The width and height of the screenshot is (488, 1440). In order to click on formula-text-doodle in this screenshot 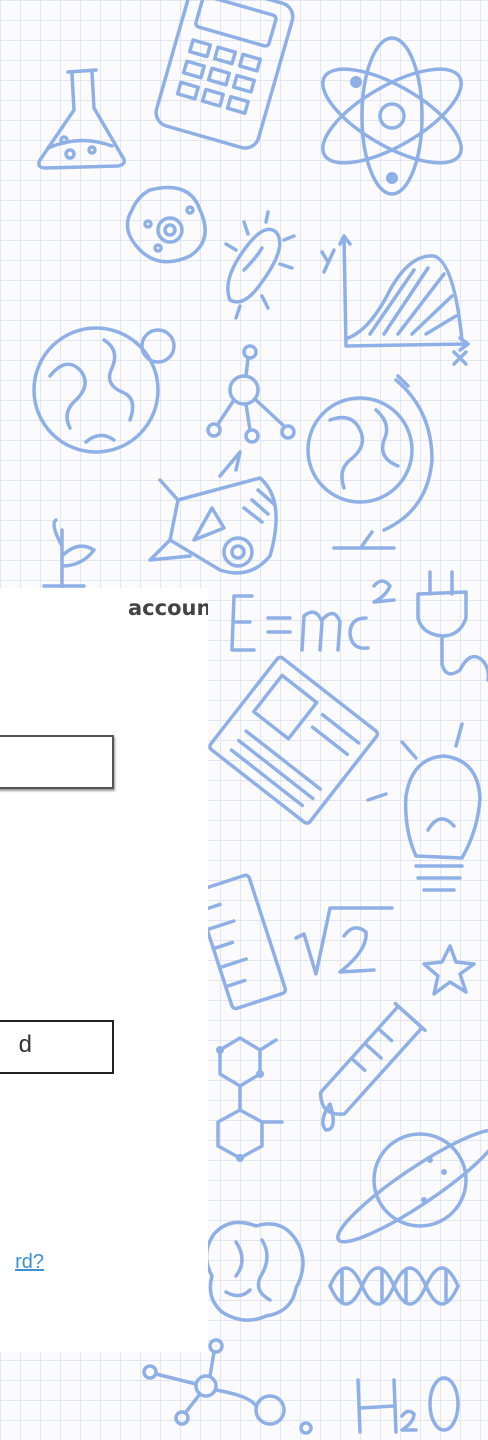, I will do `click(313, 615)`.